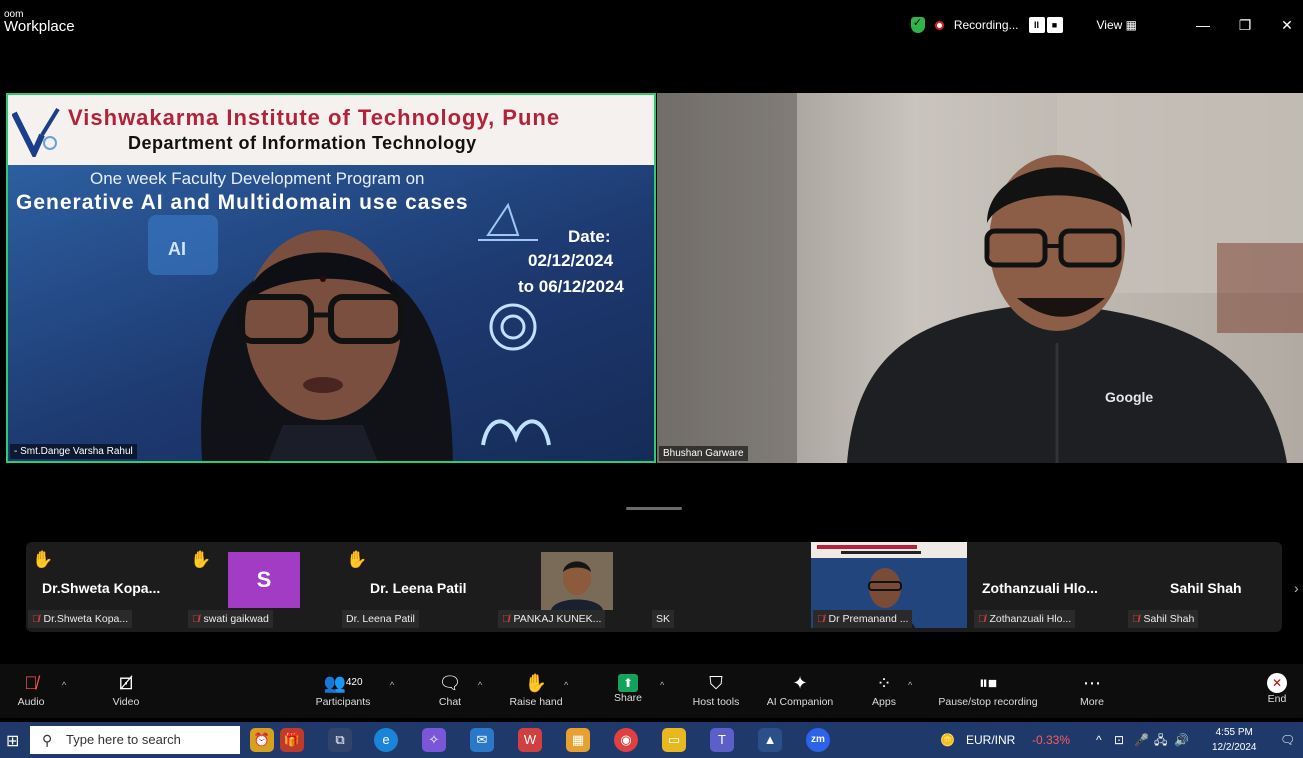  I want to click on video-off-icon: ⊡̸, so click(126, 683).